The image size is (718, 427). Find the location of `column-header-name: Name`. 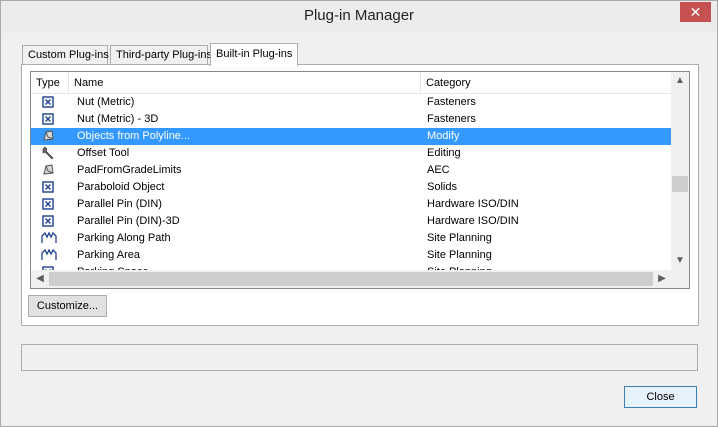

column-header-name: Name is located at coordinates (245, 83).